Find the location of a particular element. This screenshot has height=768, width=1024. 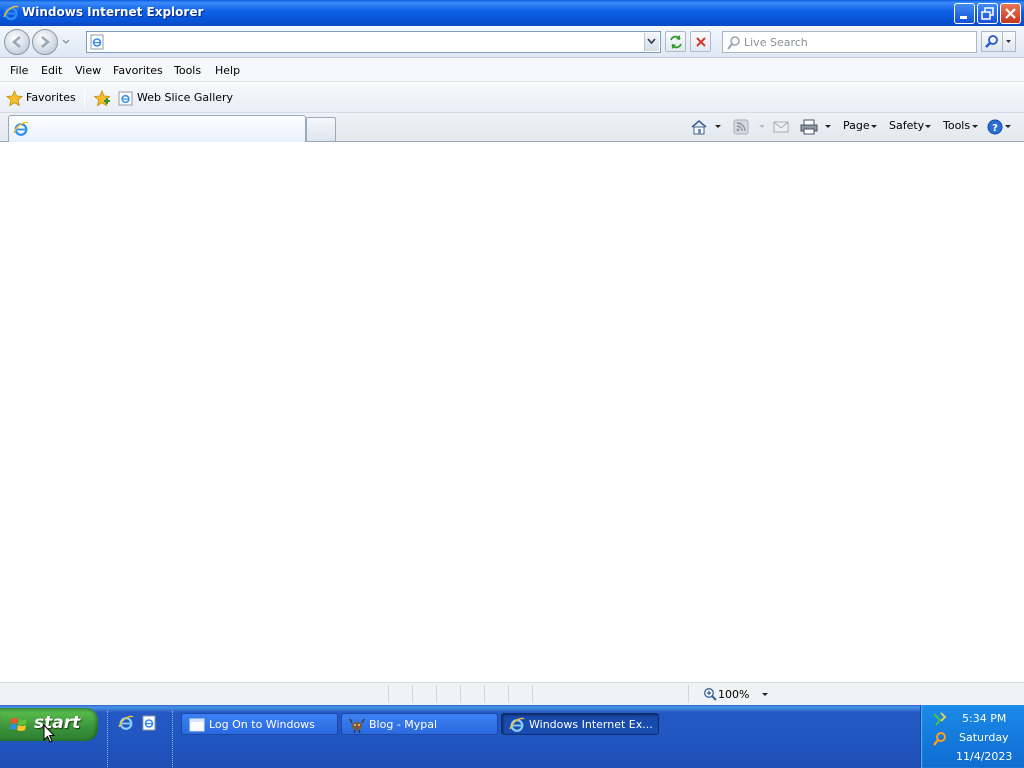

web-slice-gallery-link: Web Slice Gallery is located at coordinates (185, 97).